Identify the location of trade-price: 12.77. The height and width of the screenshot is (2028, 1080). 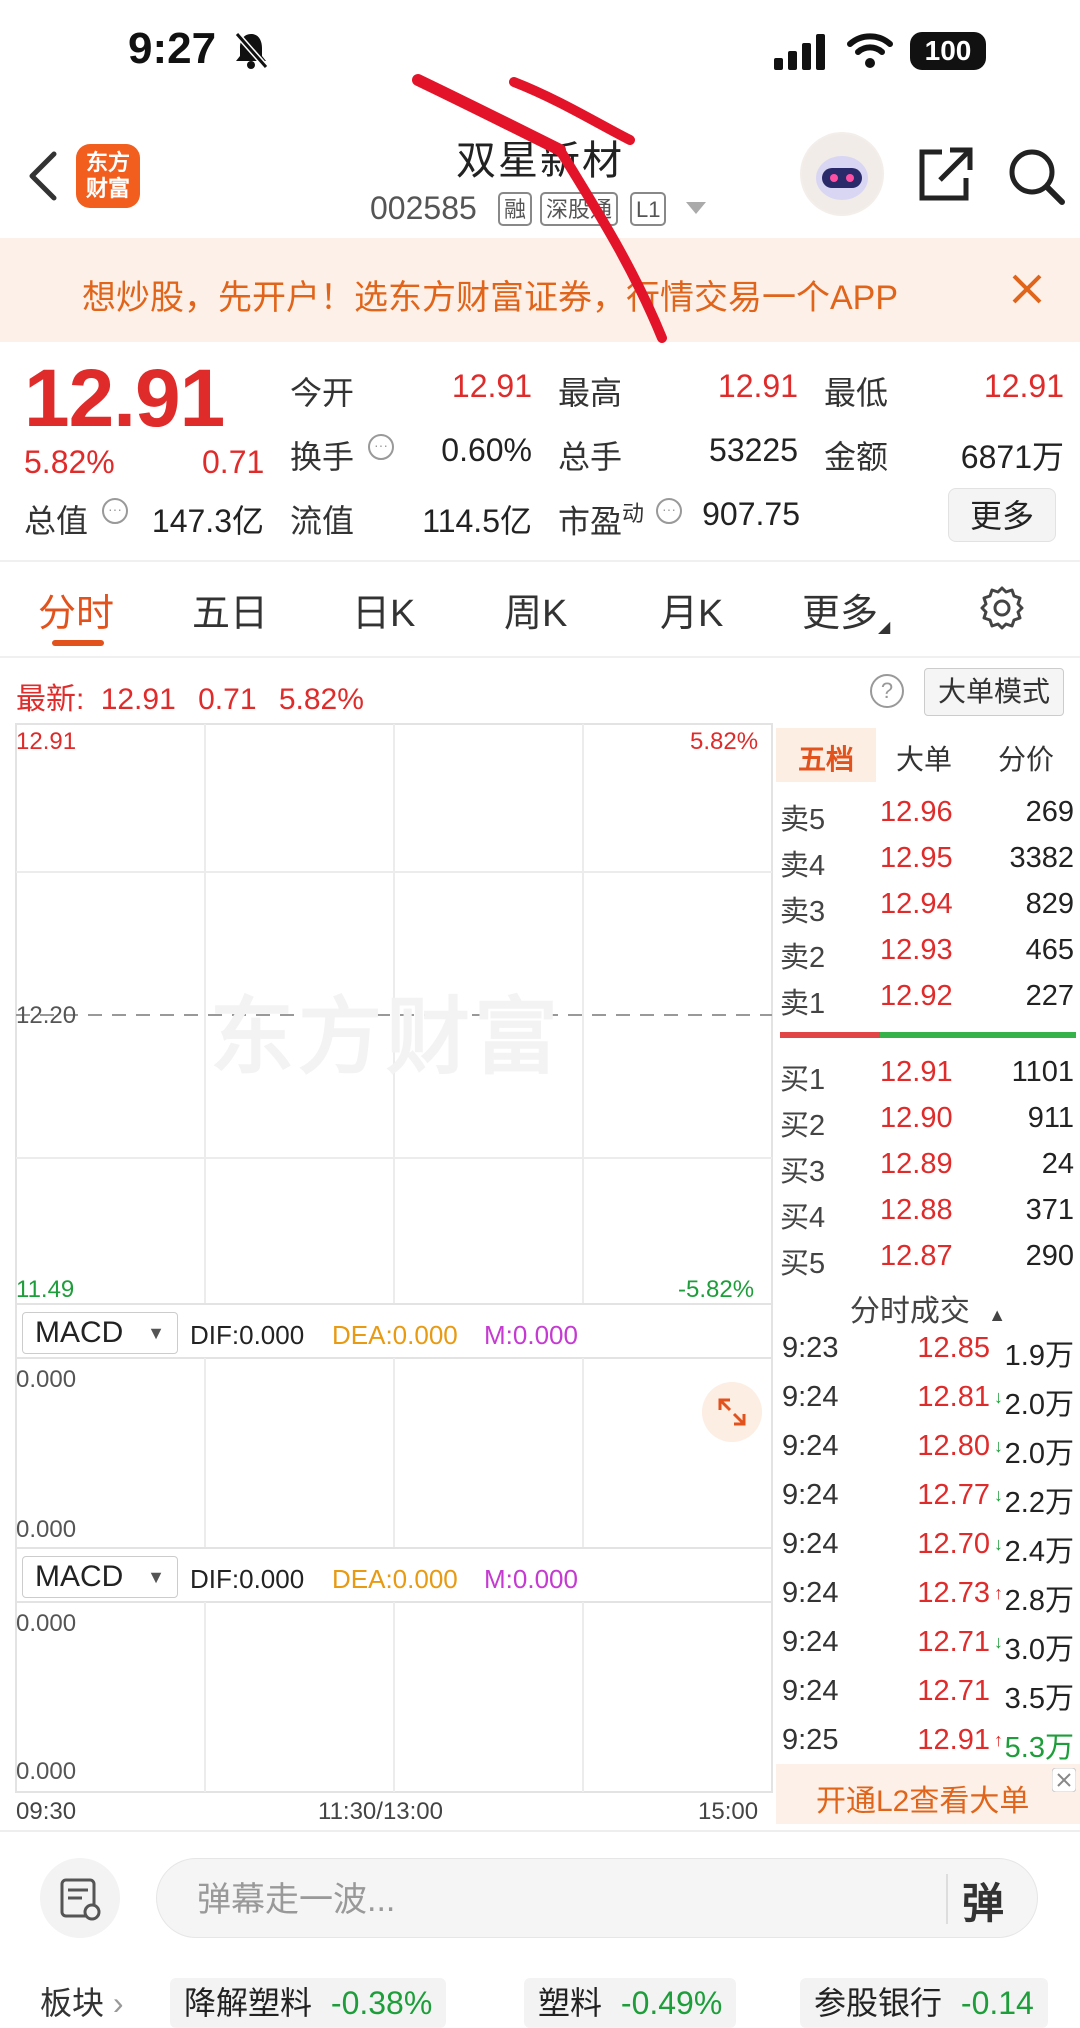
(953, 1495).